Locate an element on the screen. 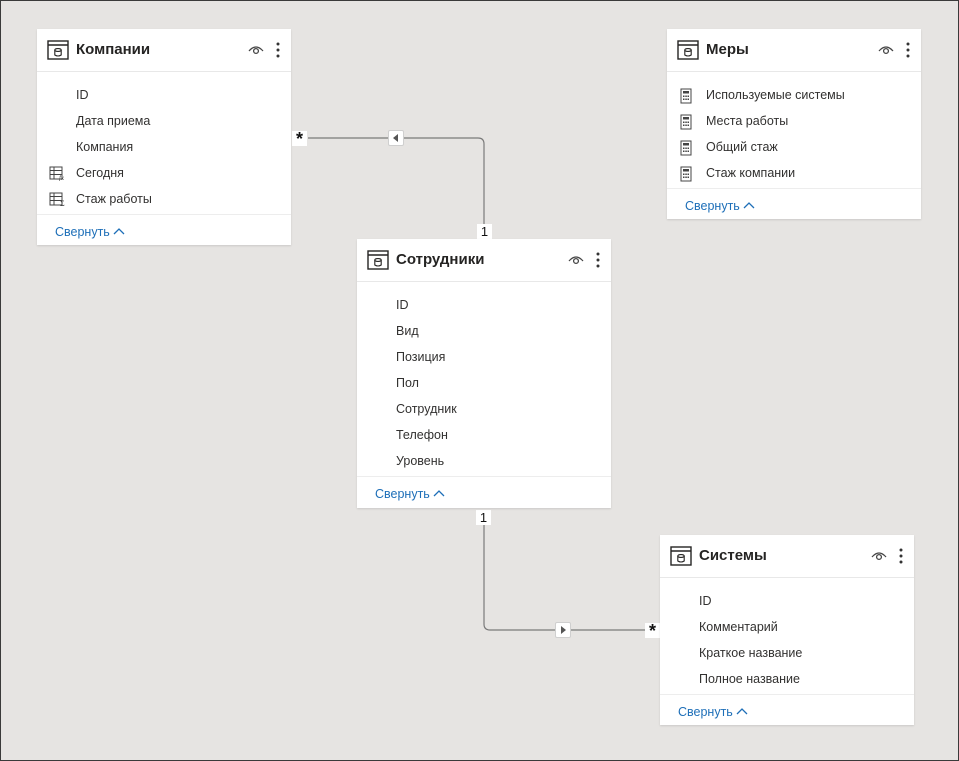  field-row: Краткое название is located at coordinates (787, 654).